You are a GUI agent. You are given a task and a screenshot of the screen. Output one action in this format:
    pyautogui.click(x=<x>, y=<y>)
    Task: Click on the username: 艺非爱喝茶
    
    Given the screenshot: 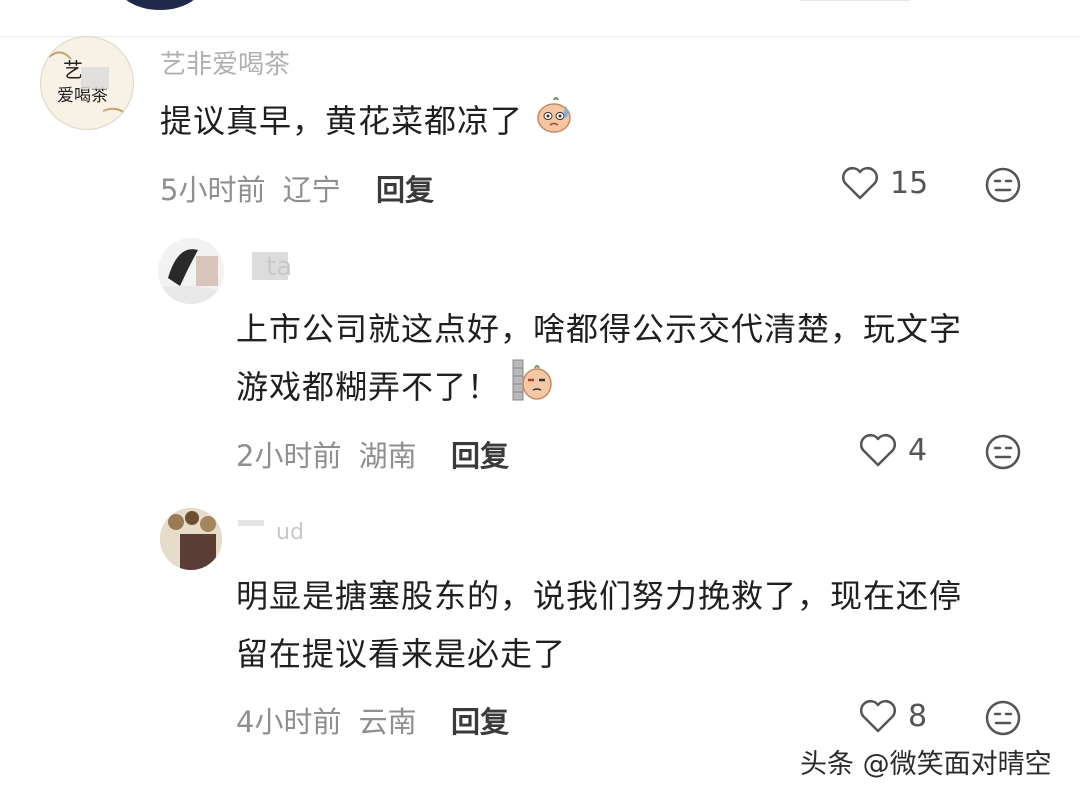 What is the action you would take?
    pyautogui.click(x=225, y=62)
    